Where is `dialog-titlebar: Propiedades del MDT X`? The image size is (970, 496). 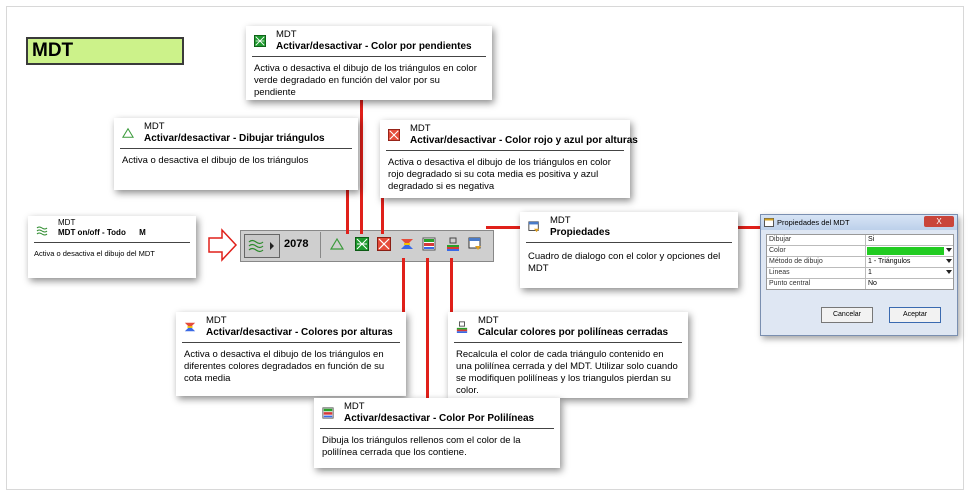 dialog-titlebar: Propiedades del MDT X is located at coordinates (859, 222).